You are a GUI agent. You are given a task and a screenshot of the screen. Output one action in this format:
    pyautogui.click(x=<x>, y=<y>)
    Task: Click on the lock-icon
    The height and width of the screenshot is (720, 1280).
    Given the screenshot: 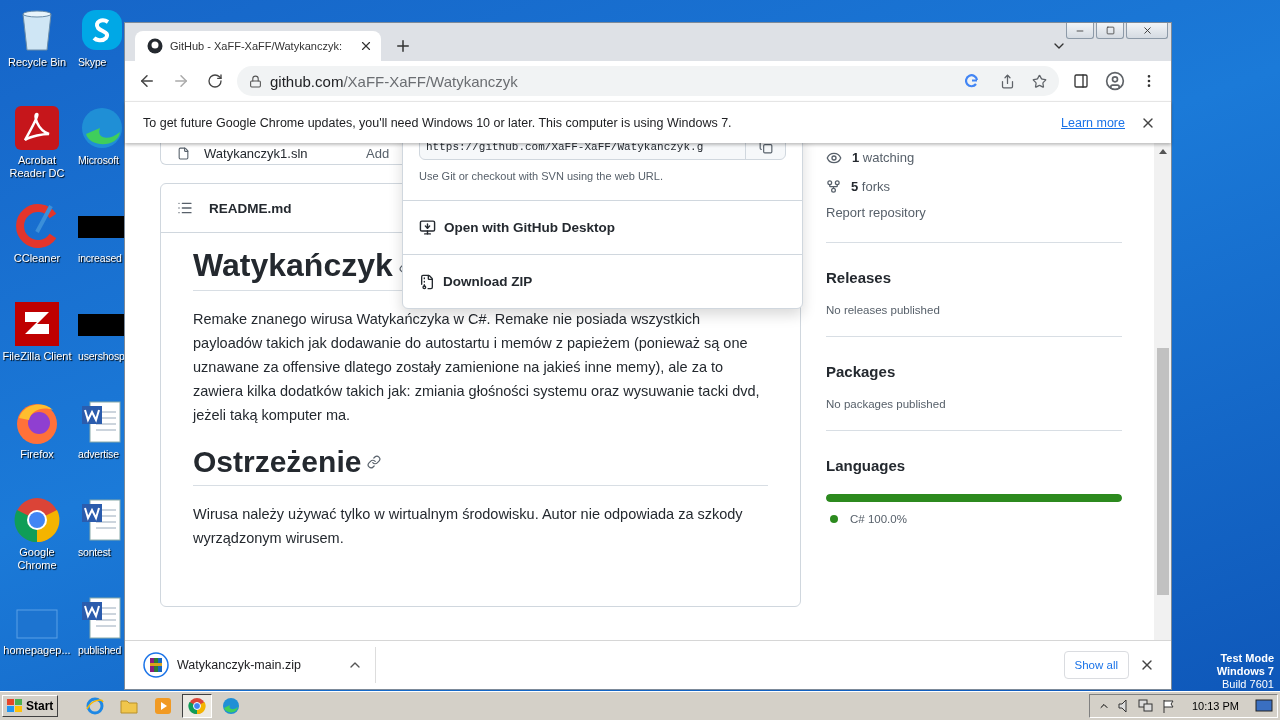 What is the action you would take?
    pyautogui.click(x=255, y=81)
    